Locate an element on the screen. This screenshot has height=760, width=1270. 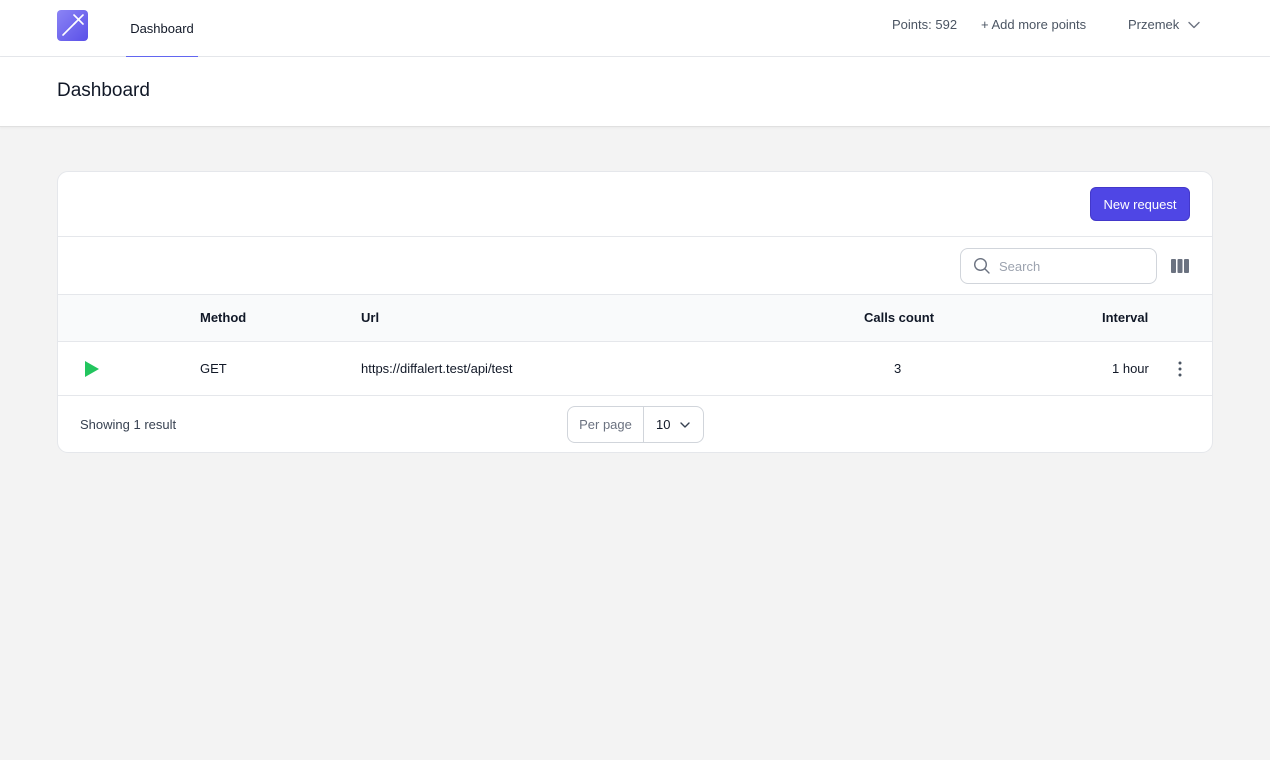
user-name: Przemek is located at coordinates (1154, 24).